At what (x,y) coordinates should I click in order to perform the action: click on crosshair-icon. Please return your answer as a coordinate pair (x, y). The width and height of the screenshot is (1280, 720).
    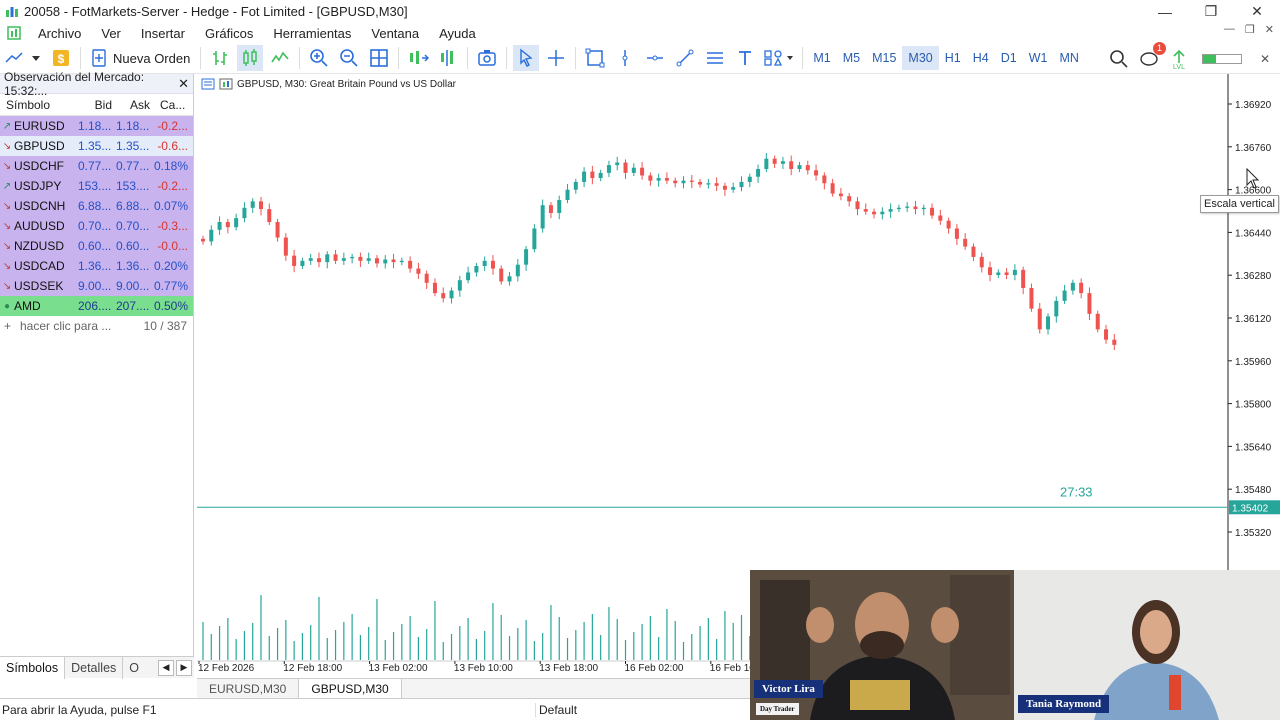
    Looking at the image, I should click on (556, 58).